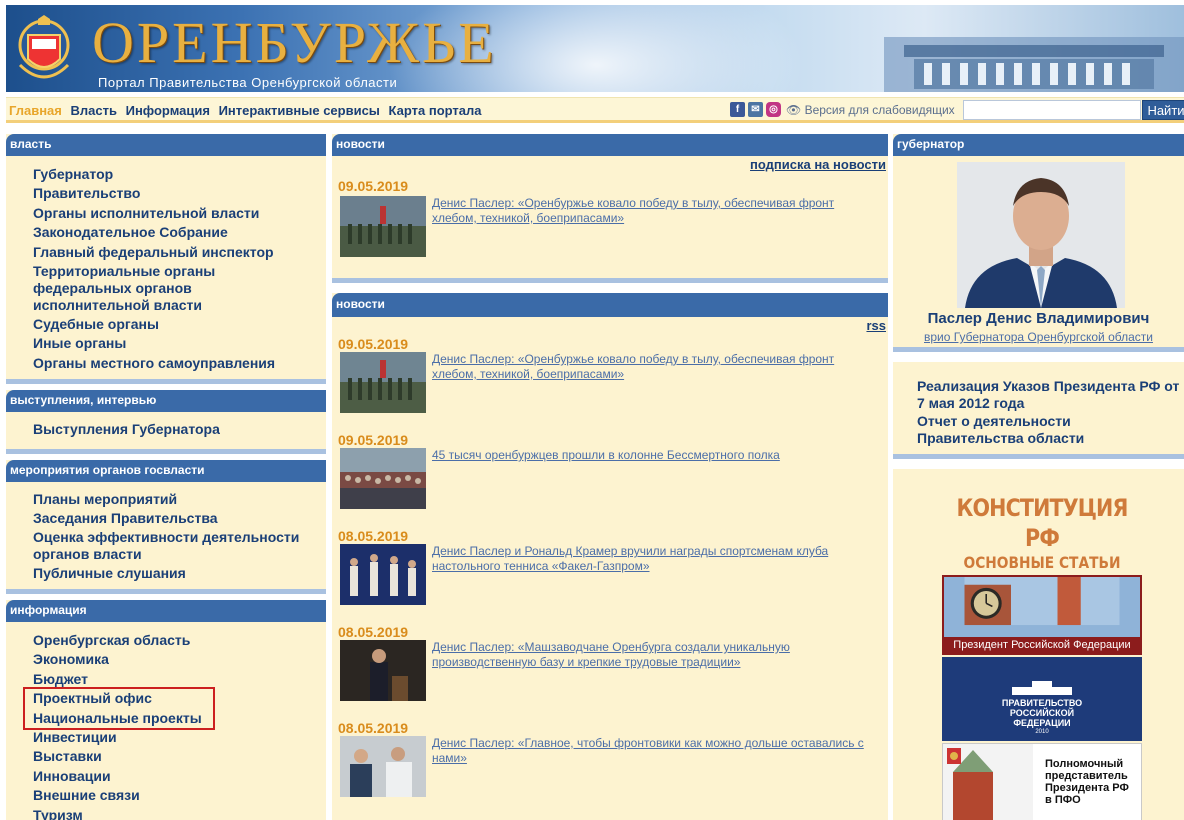  What do you see at coordinates (166, 610) in the screenshot?
I see `info-panel-title: информация` at bounding box center [166, 610].